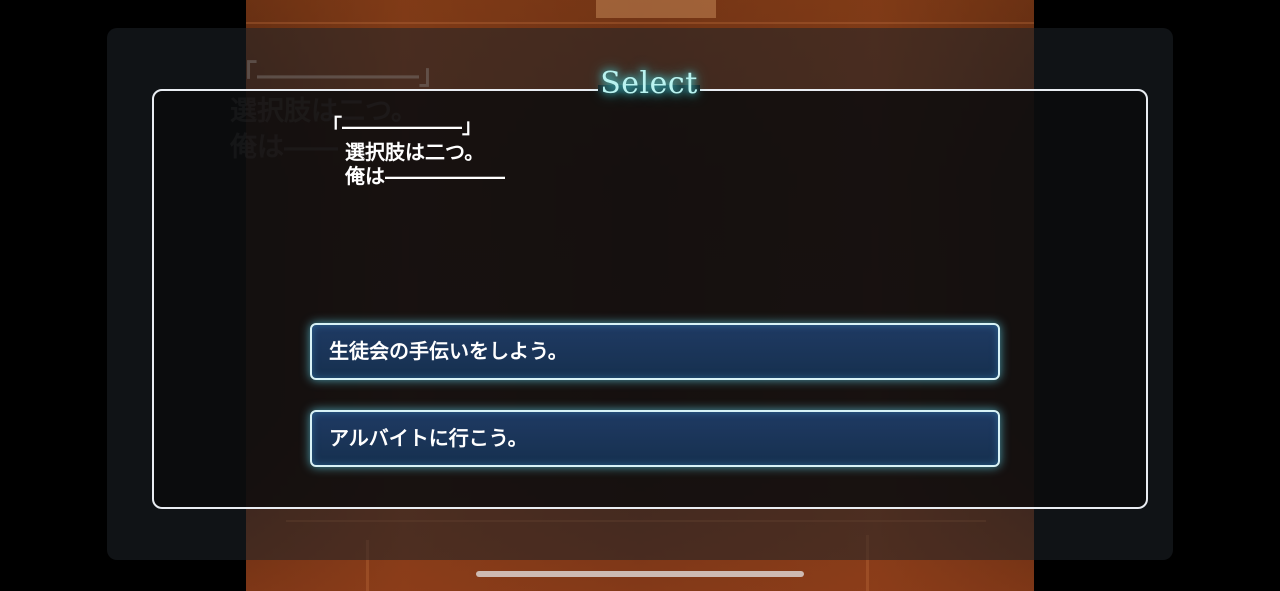  What do you see at coordinates (655, 351) in the screenshot?
I see `choice-button-student-council: 生徒会の手伝いをしよう。` at bounding box center [655, 351].